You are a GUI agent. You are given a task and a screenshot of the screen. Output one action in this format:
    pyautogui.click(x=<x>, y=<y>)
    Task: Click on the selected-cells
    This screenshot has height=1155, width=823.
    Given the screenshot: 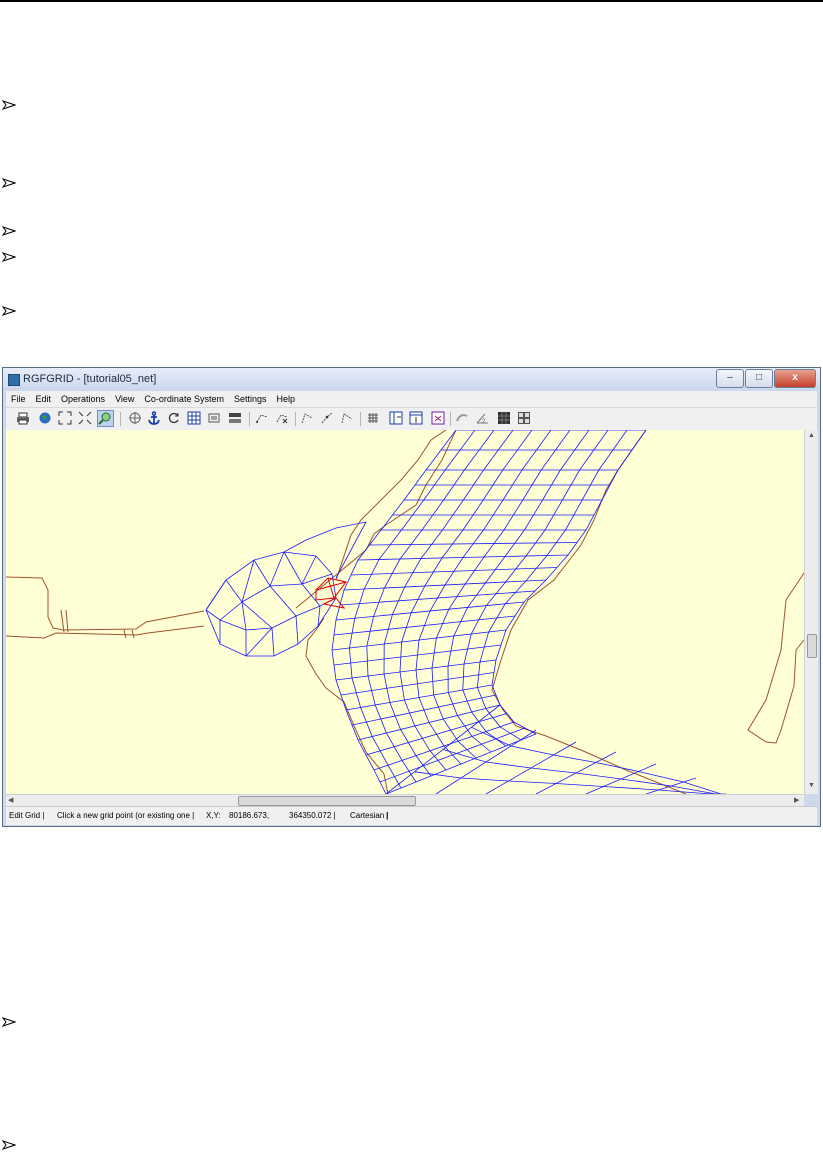 What is the action you would take?
    pyautogui.click(x=331, y=593)
    